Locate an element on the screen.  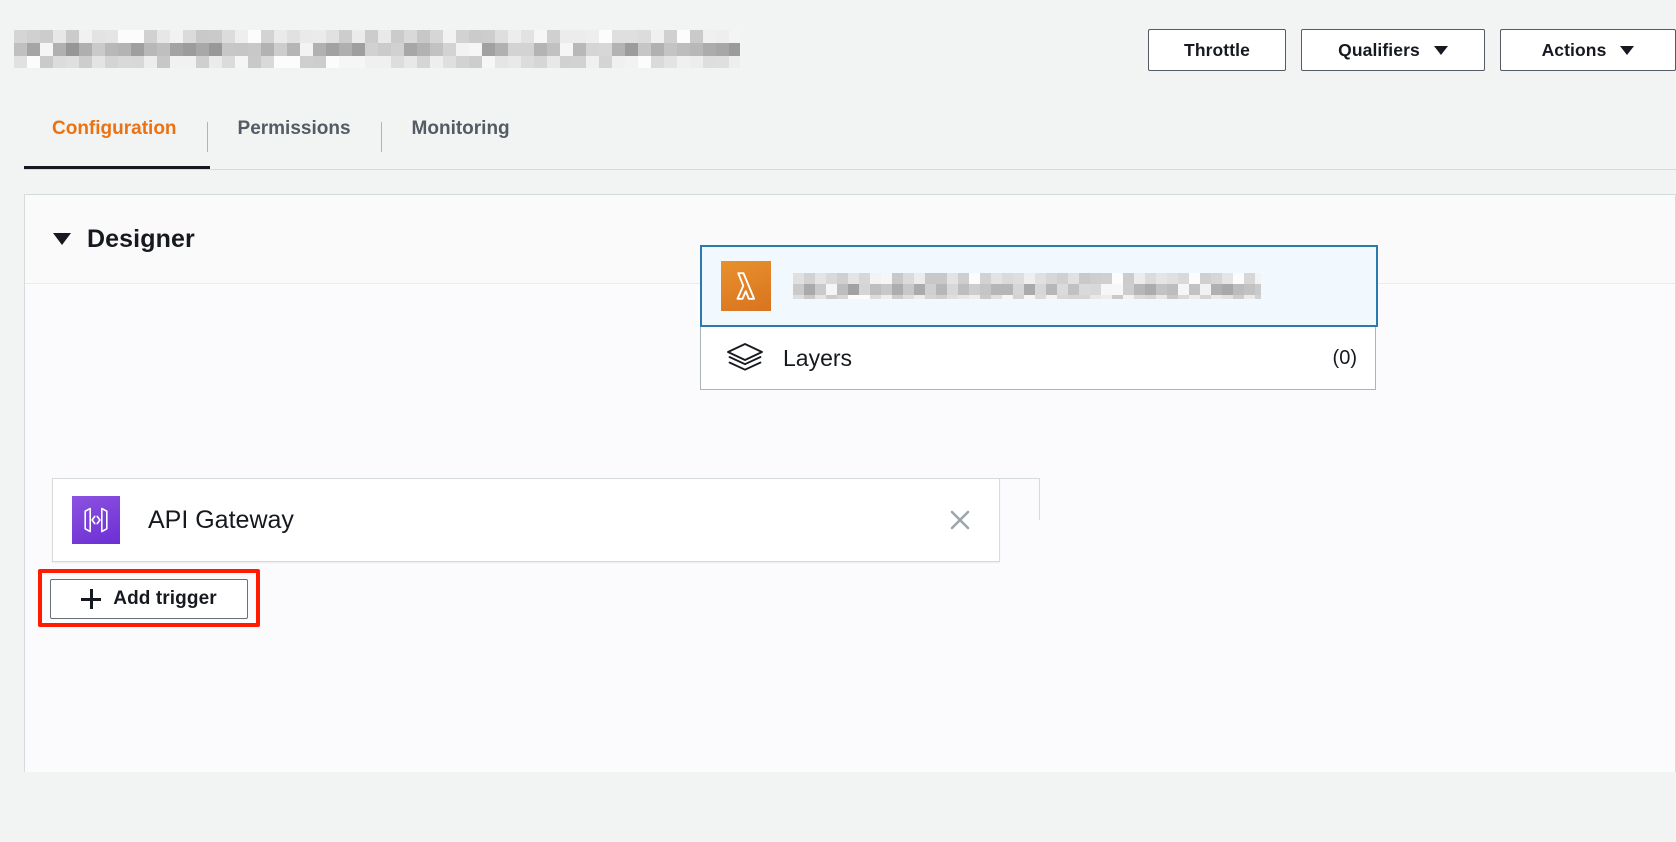
plus-icon is located at coordinates (91, 599).